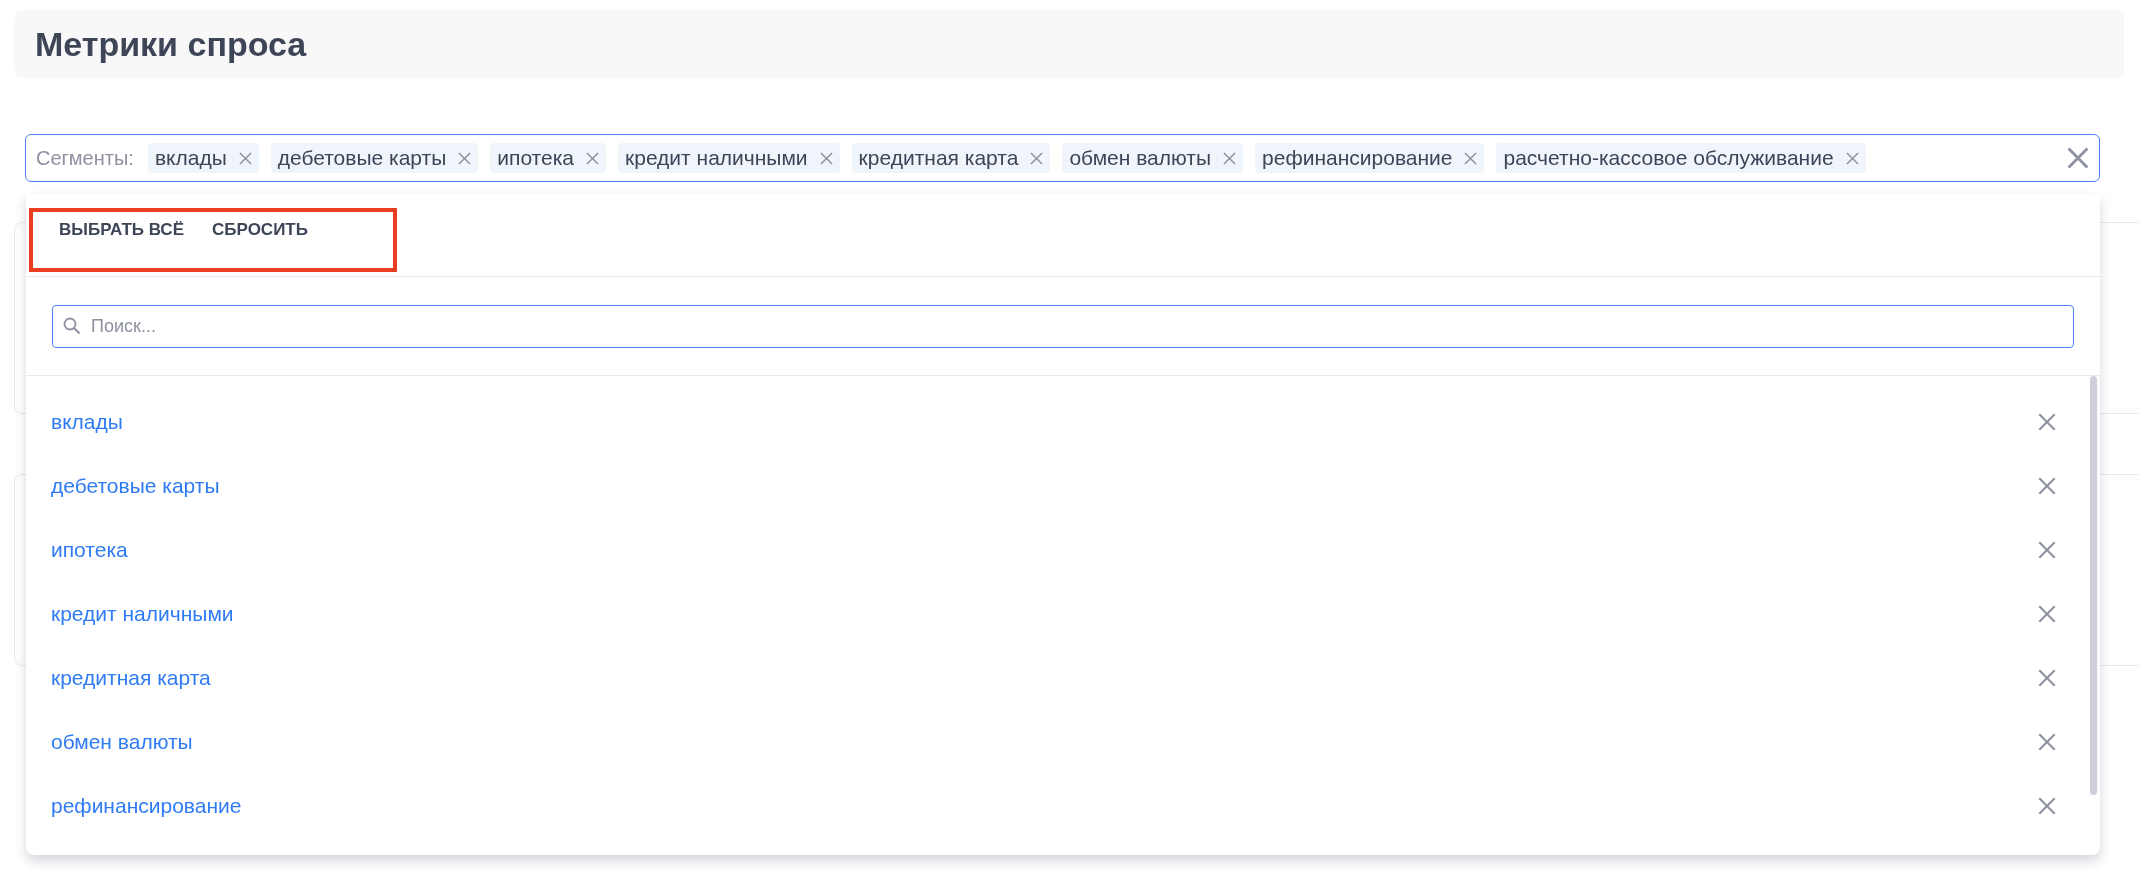 The height and width of the screenshot is (878, 2138). I want to click on option-row: кредит наличными, so click(1058, 614).